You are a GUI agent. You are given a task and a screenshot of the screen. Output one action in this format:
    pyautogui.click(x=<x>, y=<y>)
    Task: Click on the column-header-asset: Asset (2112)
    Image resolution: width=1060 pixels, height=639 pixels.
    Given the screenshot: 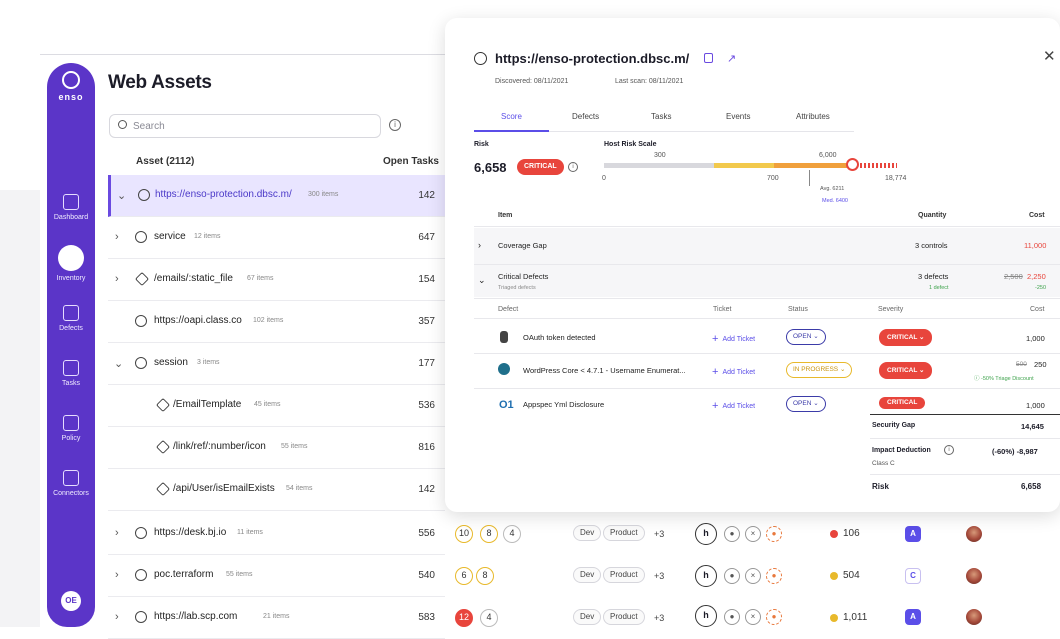 What is the action you would take?
    pyautogui.click(x=165, y=161)
    